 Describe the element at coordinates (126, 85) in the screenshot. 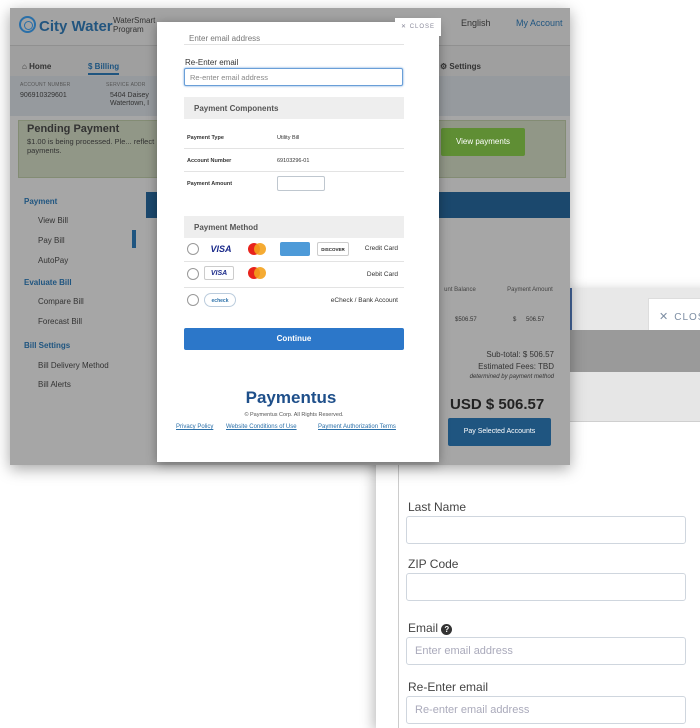

I see `service-address-label: SERVICE ADDR` at that location.